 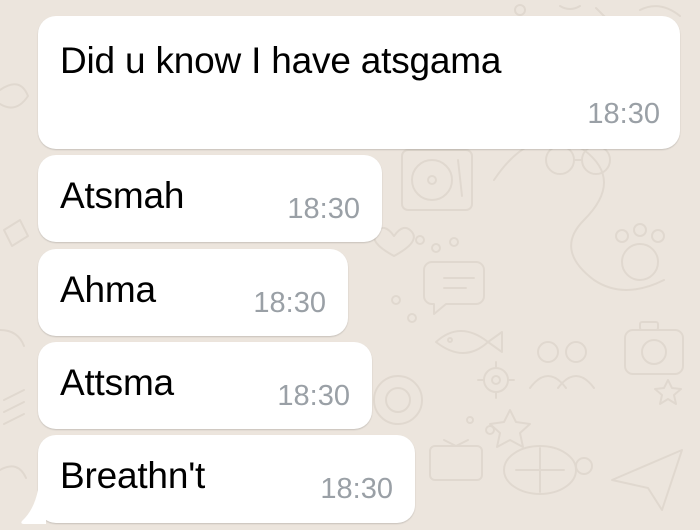 What do you see at coordinates (33, 507) in the screenshot?
I see `bubble-tail-icon` at bounding box center [33, 507].